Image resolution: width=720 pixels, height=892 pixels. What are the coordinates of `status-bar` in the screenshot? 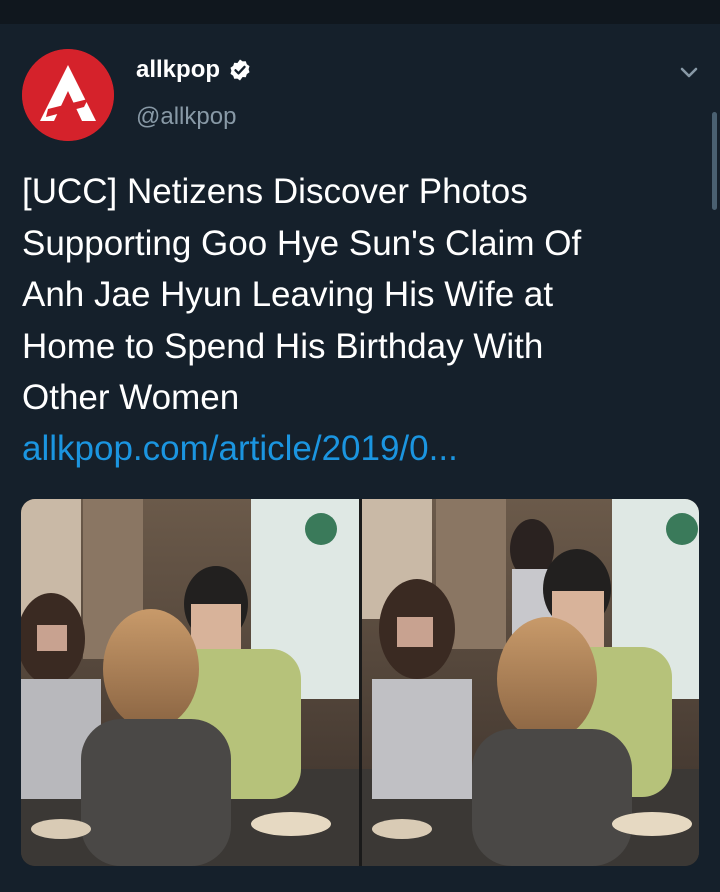 It's located at (360, 12).